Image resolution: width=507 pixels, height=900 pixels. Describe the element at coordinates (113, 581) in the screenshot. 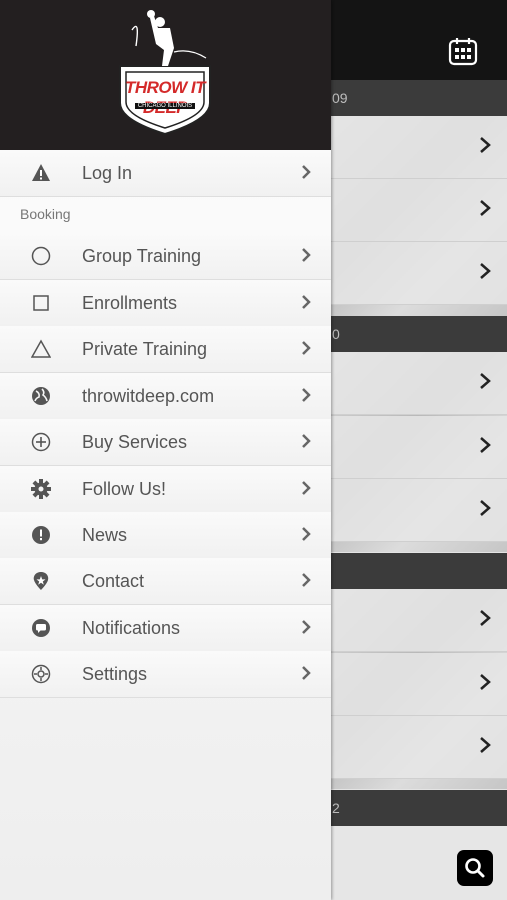

I see `menu-item-label: Contact` at that location.